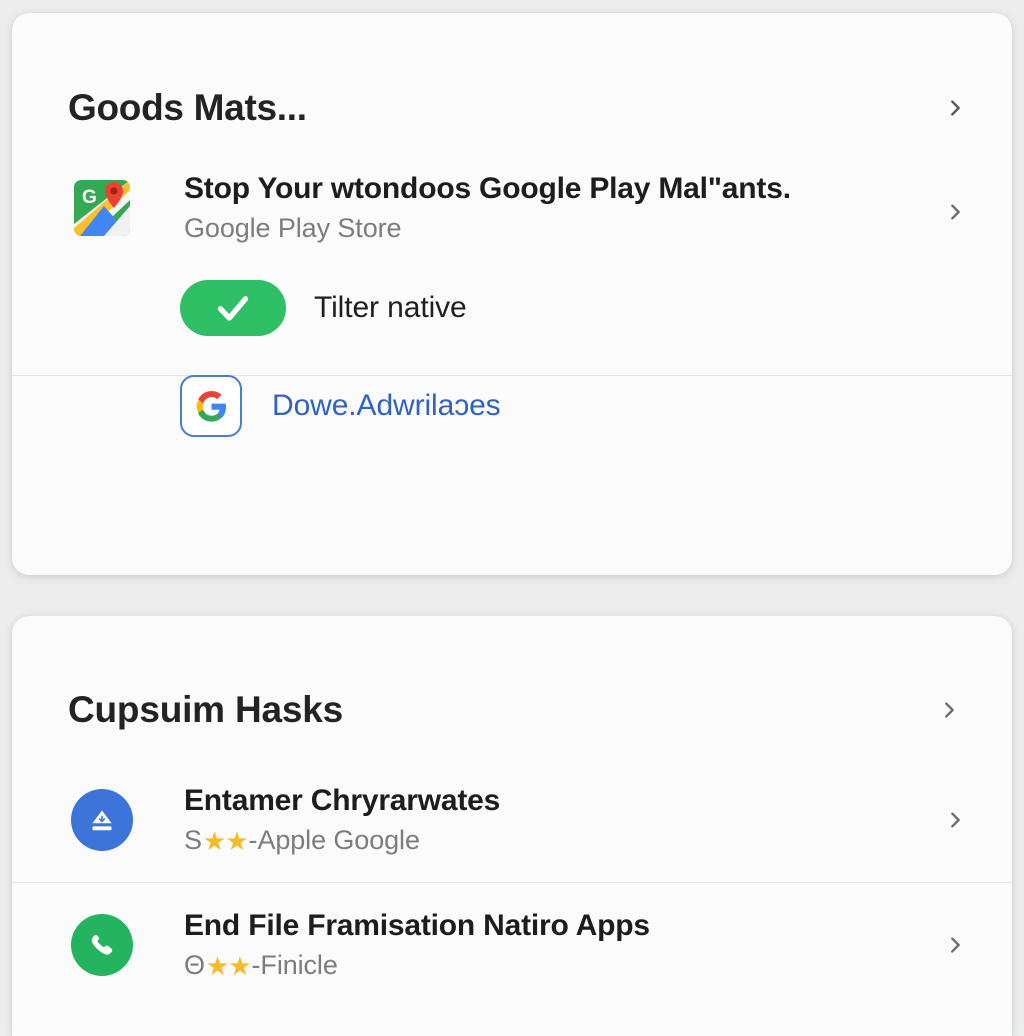 The height and width of the screenshot is (1036, 1024). Describe the element at coordinates (193, 840) in the screenshot. I see `list-item-sub-prefix: S` at that location.